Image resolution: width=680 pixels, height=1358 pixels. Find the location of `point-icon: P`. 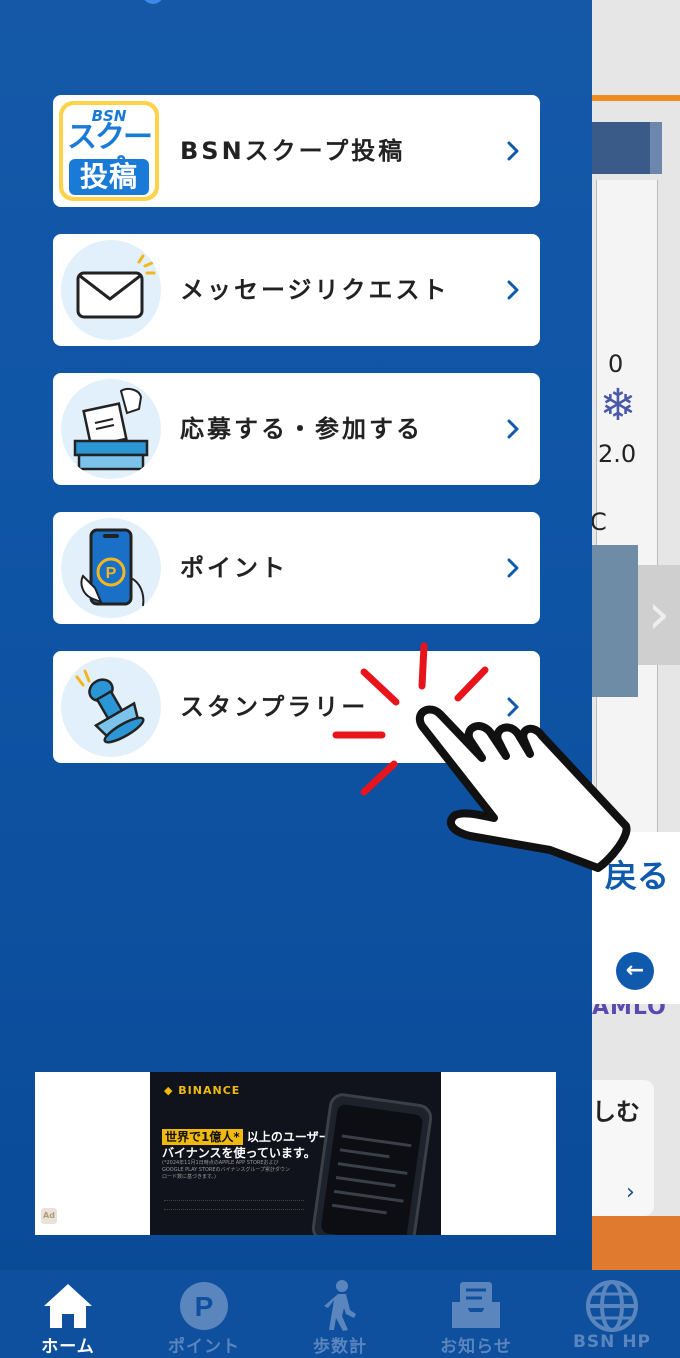

point-icon: P is located at coordinates (204, 1306).